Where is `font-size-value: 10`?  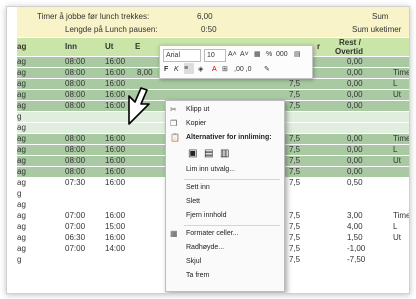
font-size-value: 10 is located at coordinates (211, 55).